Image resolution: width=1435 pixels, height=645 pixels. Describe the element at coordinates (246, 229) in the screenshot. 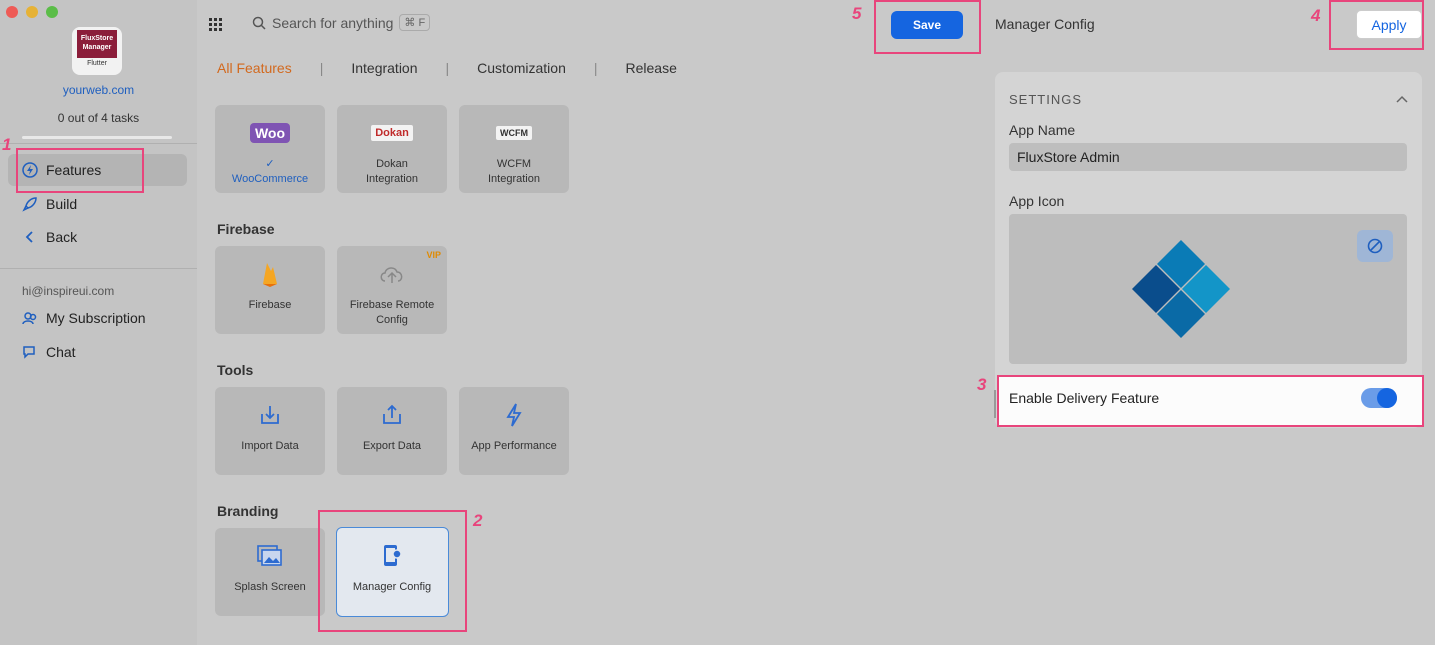

I see `section-title-firebase: Firebase` at that location.